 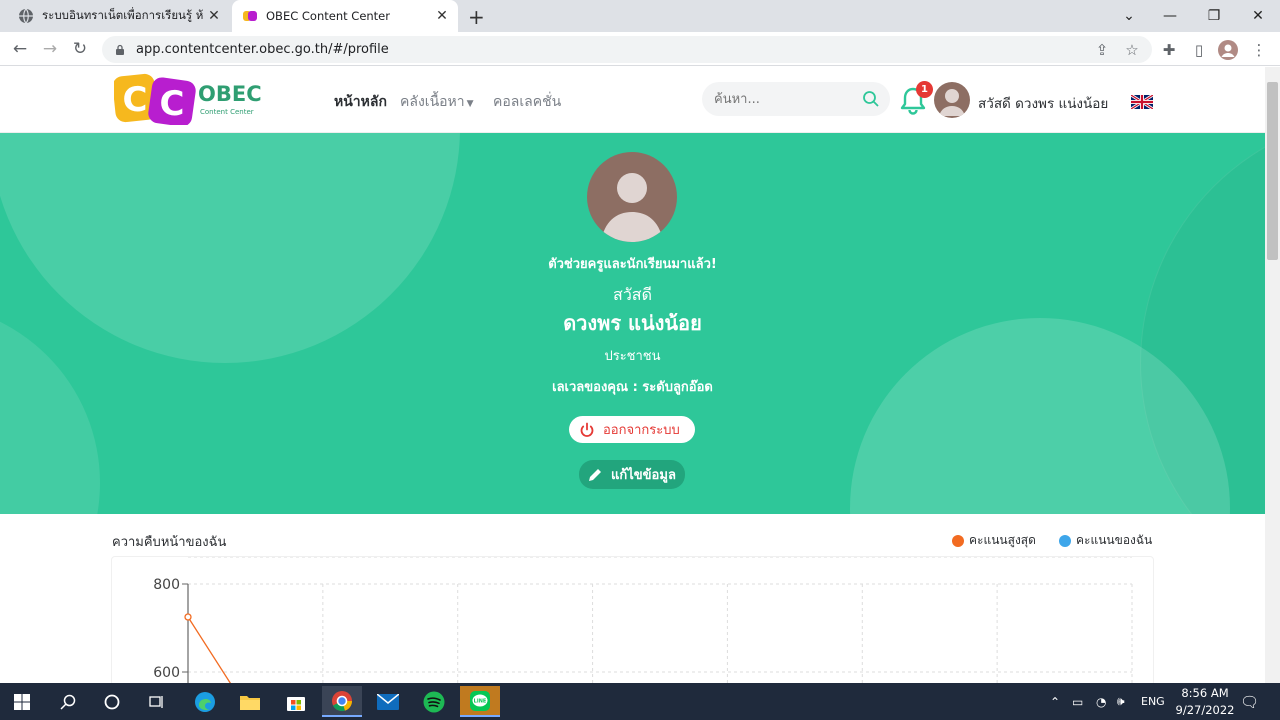 I want to click on legend-label: คะแนนสูงสุด, so click(x=1002, y=540).